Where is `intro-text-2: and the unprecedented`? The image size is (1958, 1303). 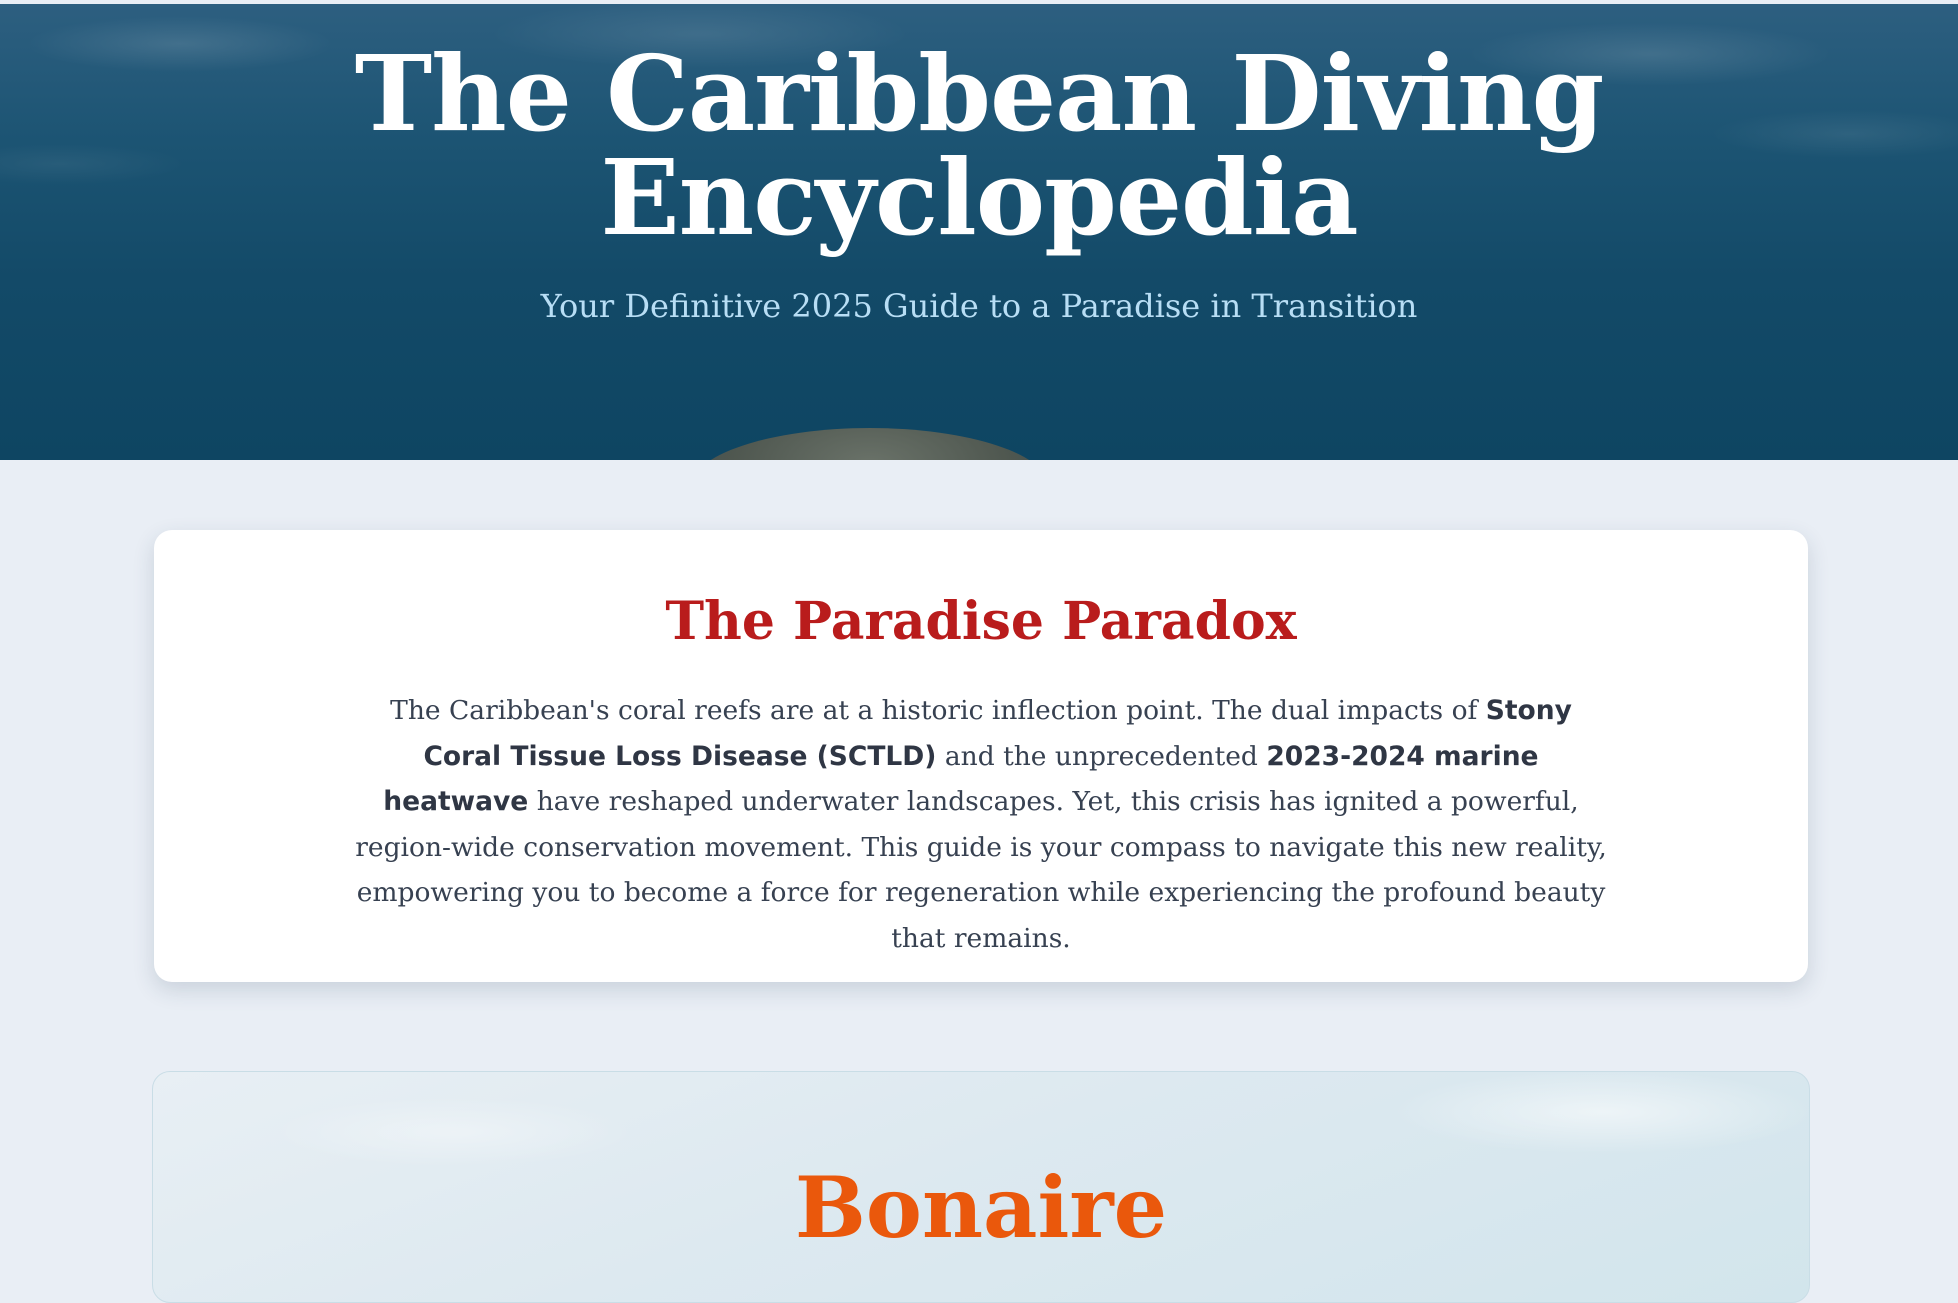 intro-text-2: and the unprecedented is located at coordinates (1101, 756).